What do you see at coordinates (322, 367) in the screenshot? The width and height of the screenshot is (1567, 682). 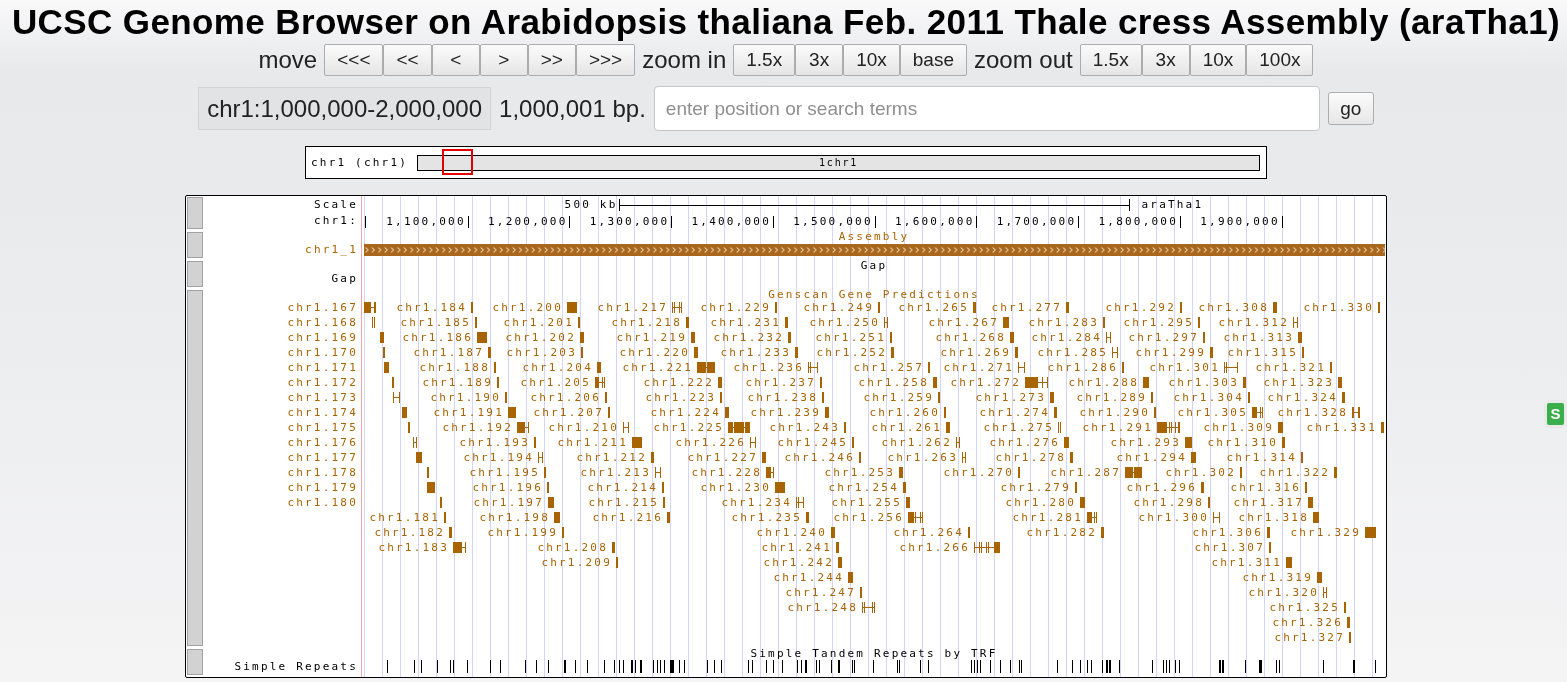 I see `gene-label: chr1.171` at bounding box center [322, 367].